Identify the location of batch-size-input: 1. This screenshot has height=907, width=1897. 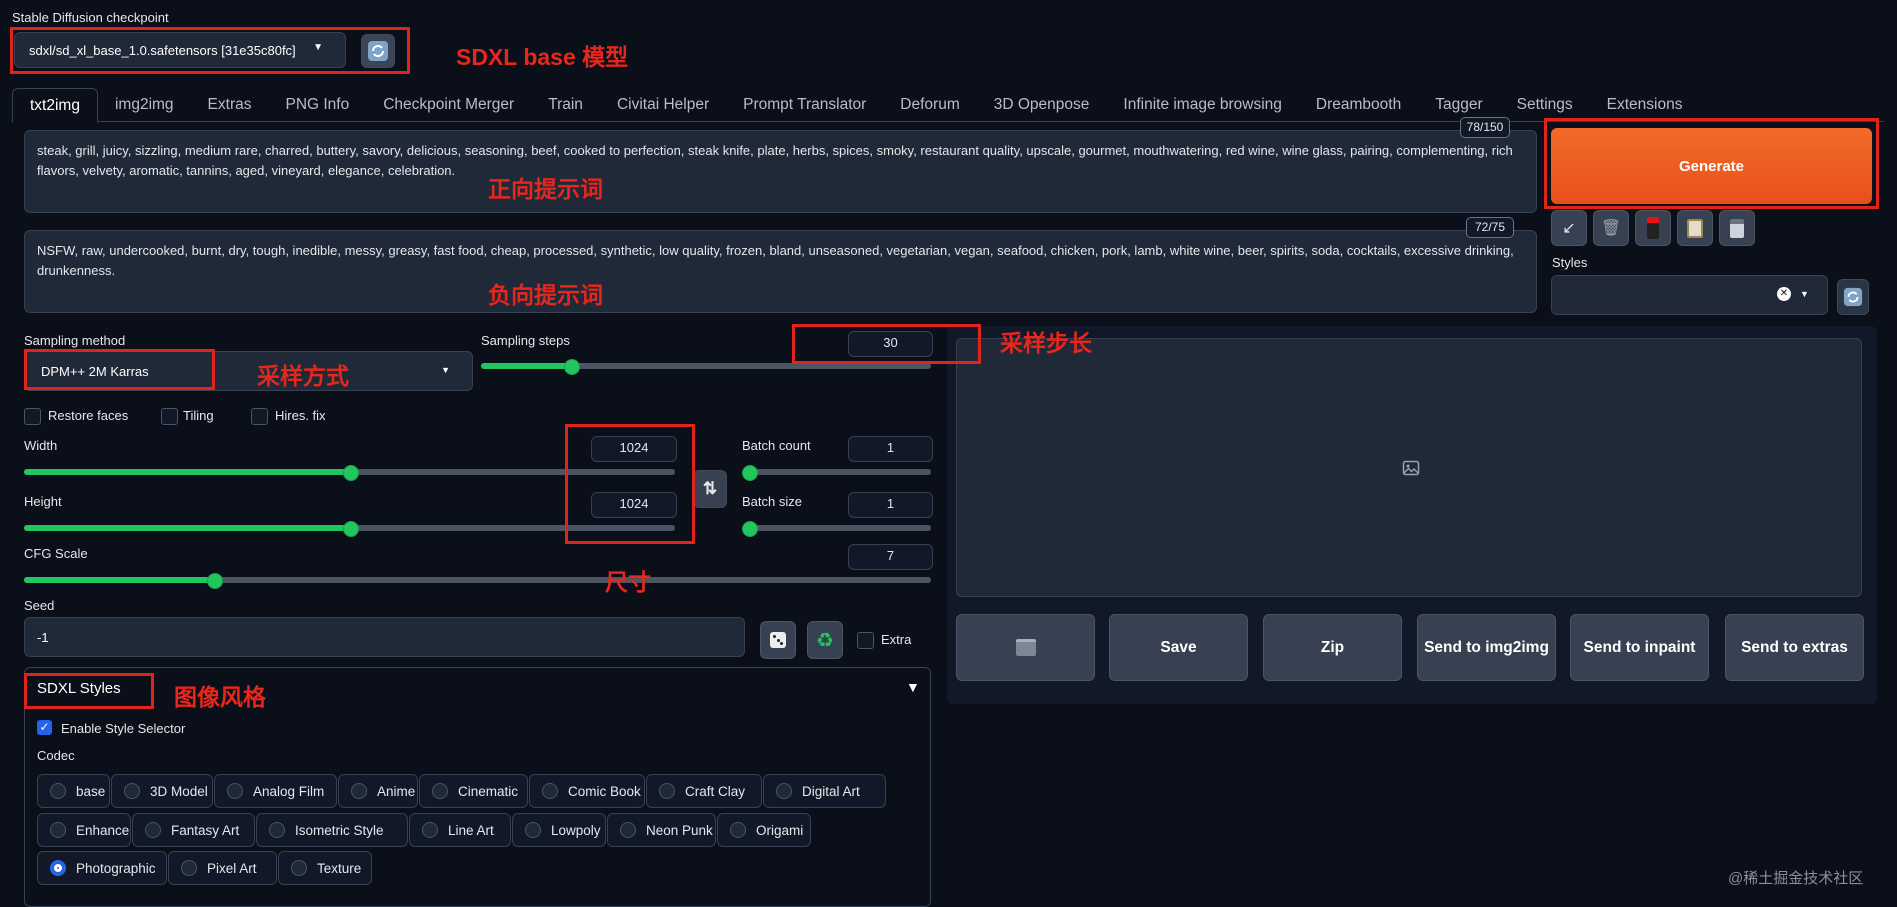
(890, 505).